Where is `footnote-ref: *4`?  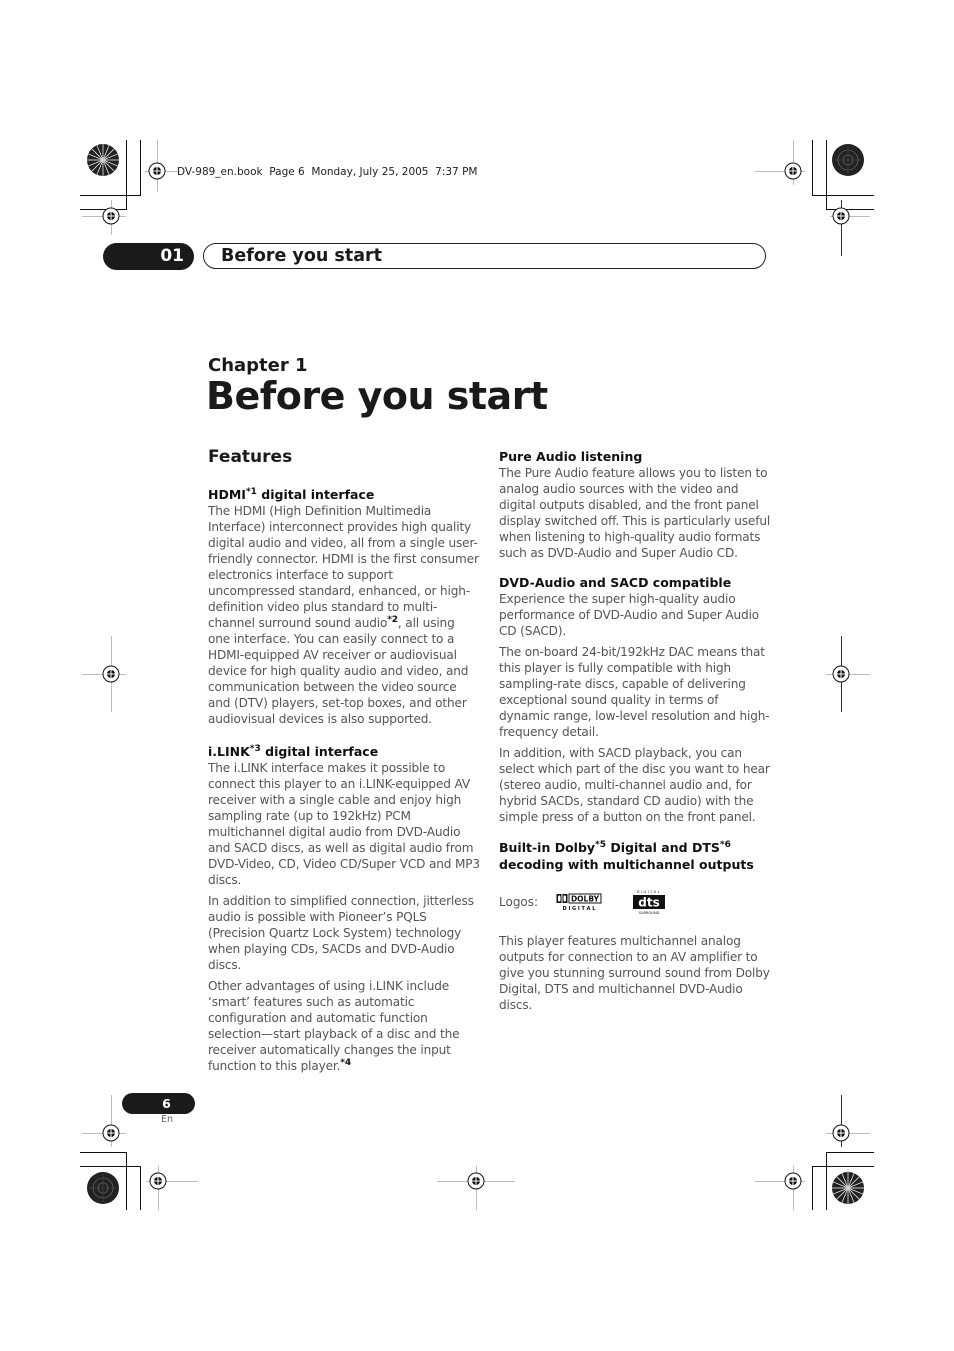 footnote-ref: *4 is located at coordinates (345, 1062).